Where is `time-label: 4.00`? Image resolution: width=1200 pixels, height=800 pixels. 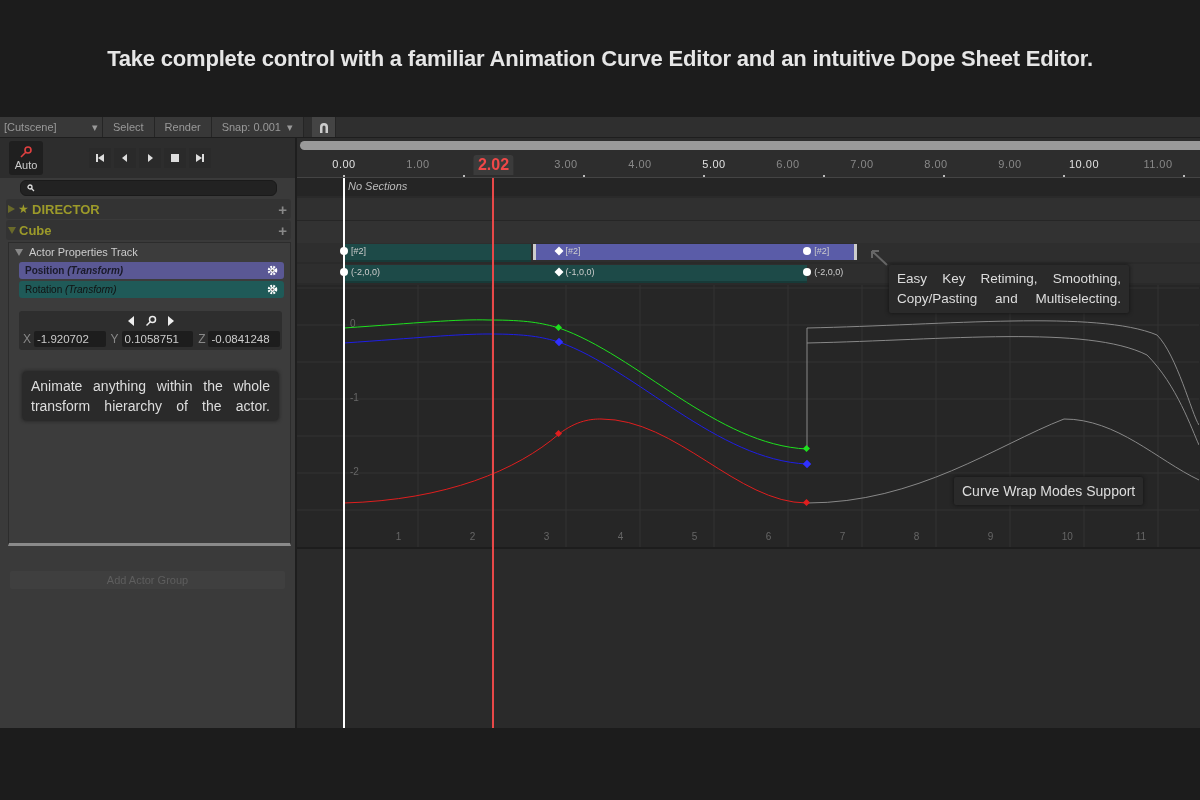
time-label: 4.00 is located at coordinates (640, 164).